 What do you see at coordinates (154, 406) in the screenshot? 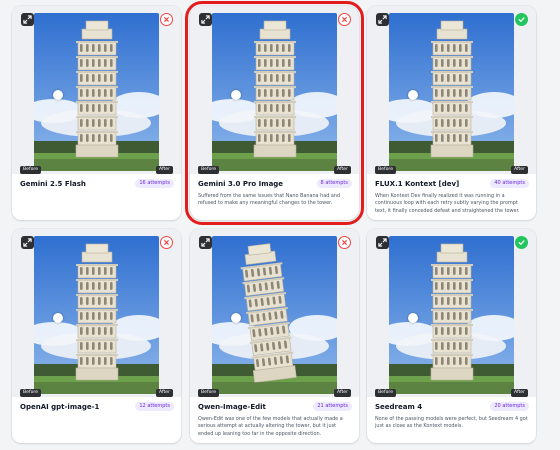
I see `attempts-badge: 12 attempts` at bounding box center [154, 406].